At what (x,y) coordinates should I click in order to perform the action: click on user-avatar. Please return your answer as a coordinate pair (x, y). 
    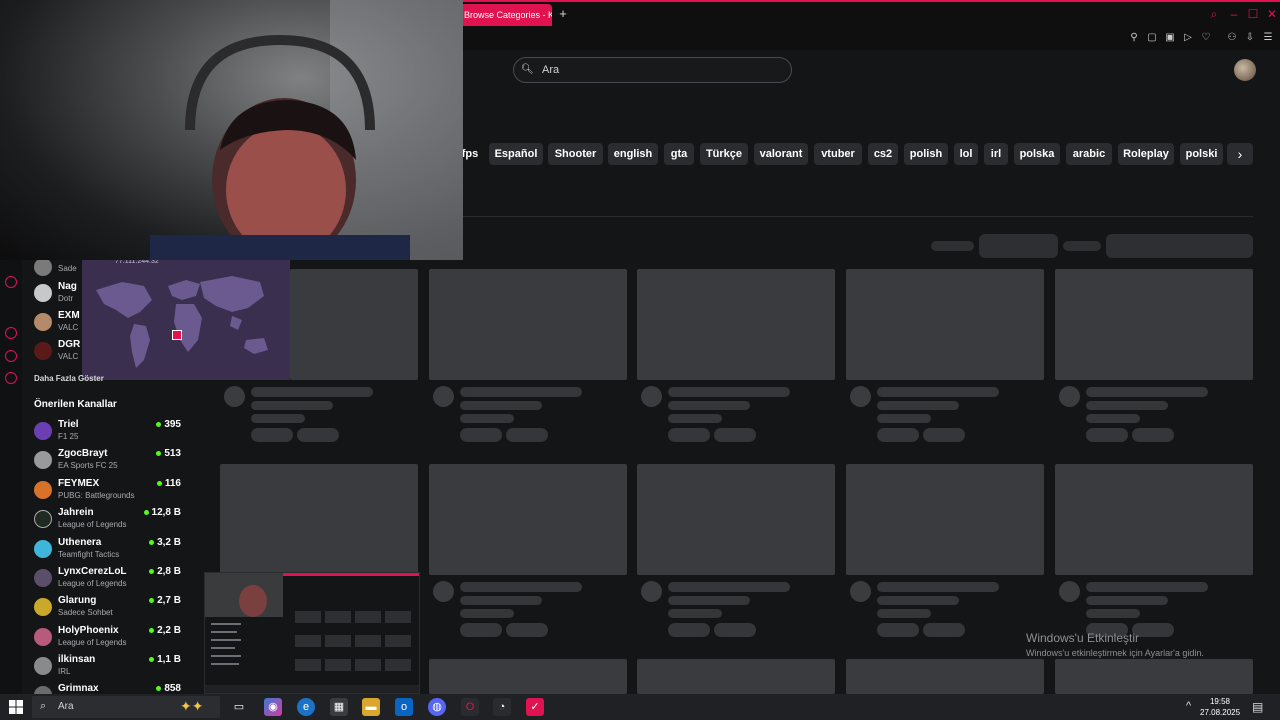
    Looking at the image, I should click on (1245, 70).